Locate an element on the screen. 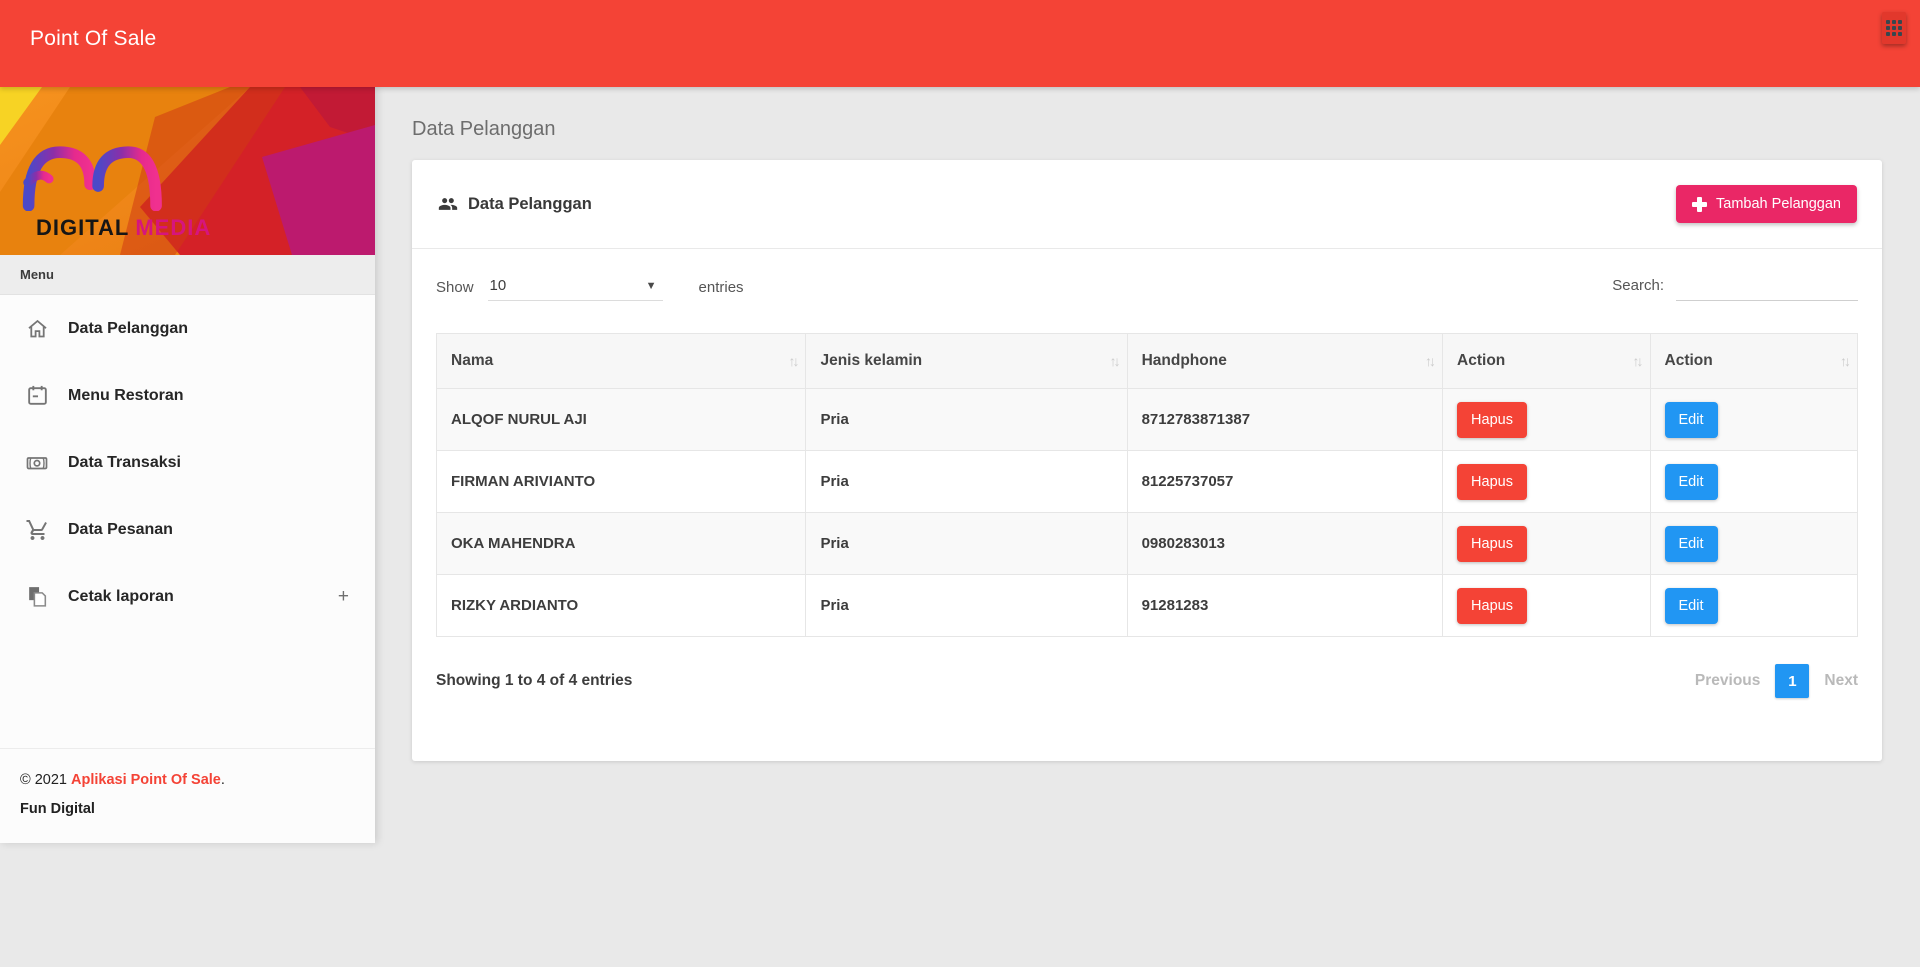 This screenshot has height=967, width=1920. column-header-nama: Nama ↑↓ is located at coordinates (621, 361).